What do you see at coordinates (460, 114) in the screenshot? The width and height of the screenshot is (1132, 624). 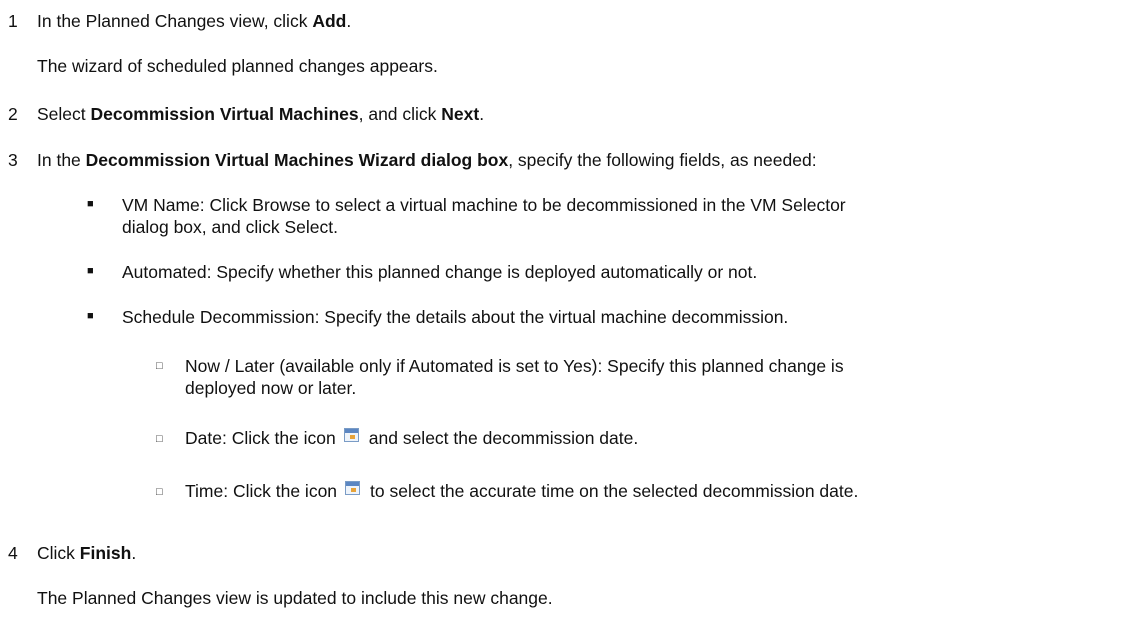 I see `next-term: Next` at bounding box center [460, 114].